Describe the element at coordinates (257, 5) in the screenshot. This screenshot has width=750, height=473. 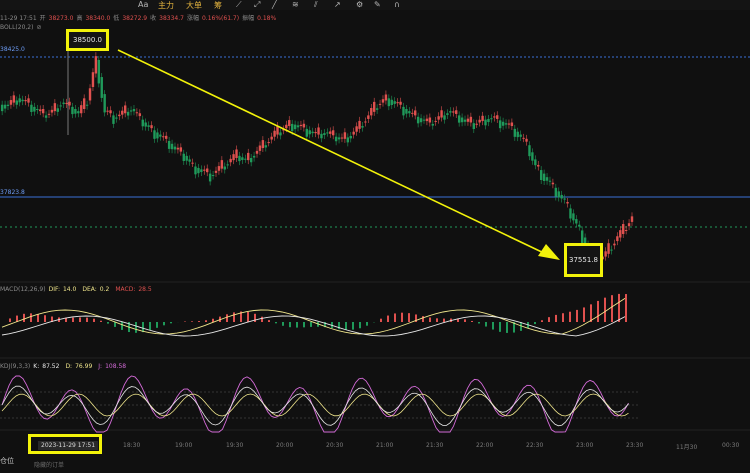
I see `measure-icon: ⤢` at that location.